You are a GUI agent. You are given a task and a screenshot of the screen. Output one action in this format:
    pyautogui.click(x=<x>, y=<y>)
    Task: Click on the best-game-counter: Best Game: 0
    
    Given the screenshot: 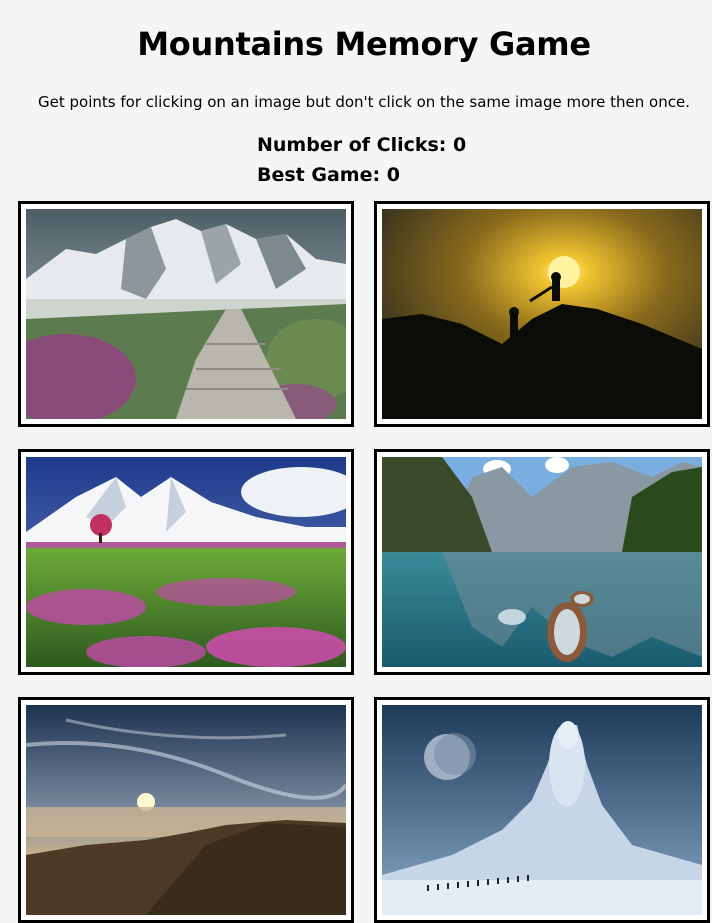 What is the action you would take?
    pyautogui.click(x=328, y=175)
    